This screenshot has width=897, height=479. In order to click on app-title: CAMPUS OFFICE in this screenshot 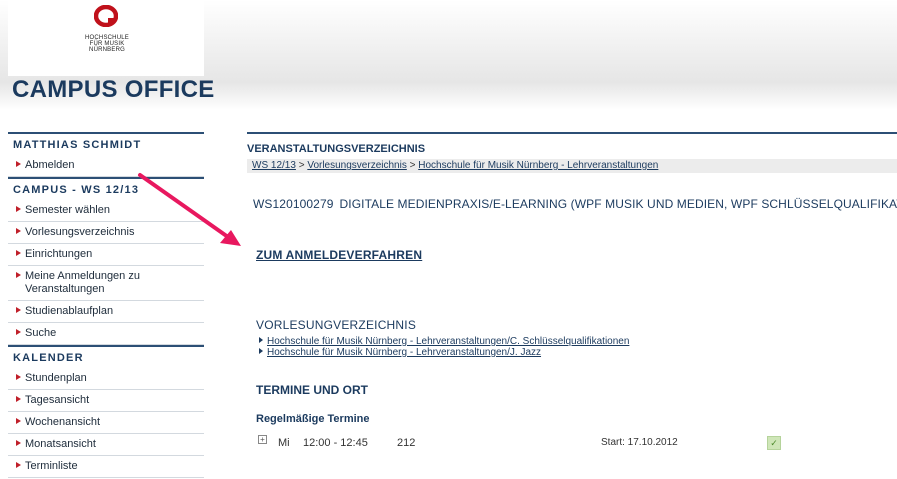, I will do `click(113, 89)`.